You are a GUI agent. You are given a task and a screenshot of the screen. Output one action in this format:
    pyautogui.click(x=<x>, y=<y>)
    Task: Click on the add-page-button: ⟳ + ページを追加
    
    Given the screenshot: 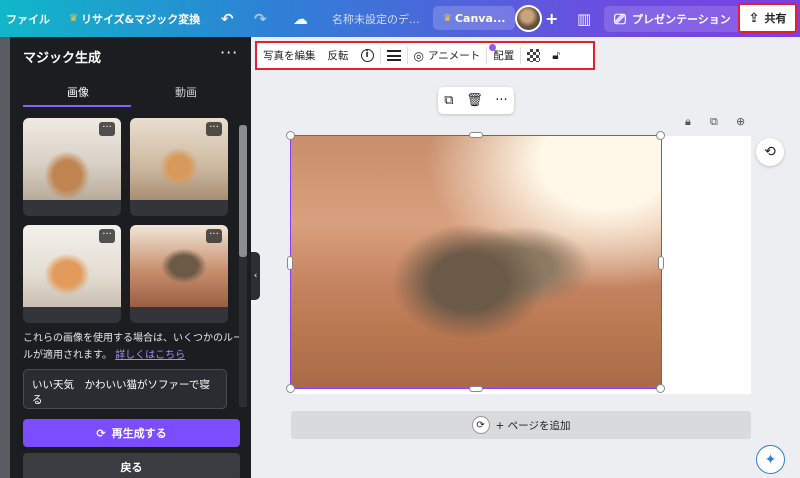 What is the action you would take?
    pyautogui.click(x=521, y=425)
    